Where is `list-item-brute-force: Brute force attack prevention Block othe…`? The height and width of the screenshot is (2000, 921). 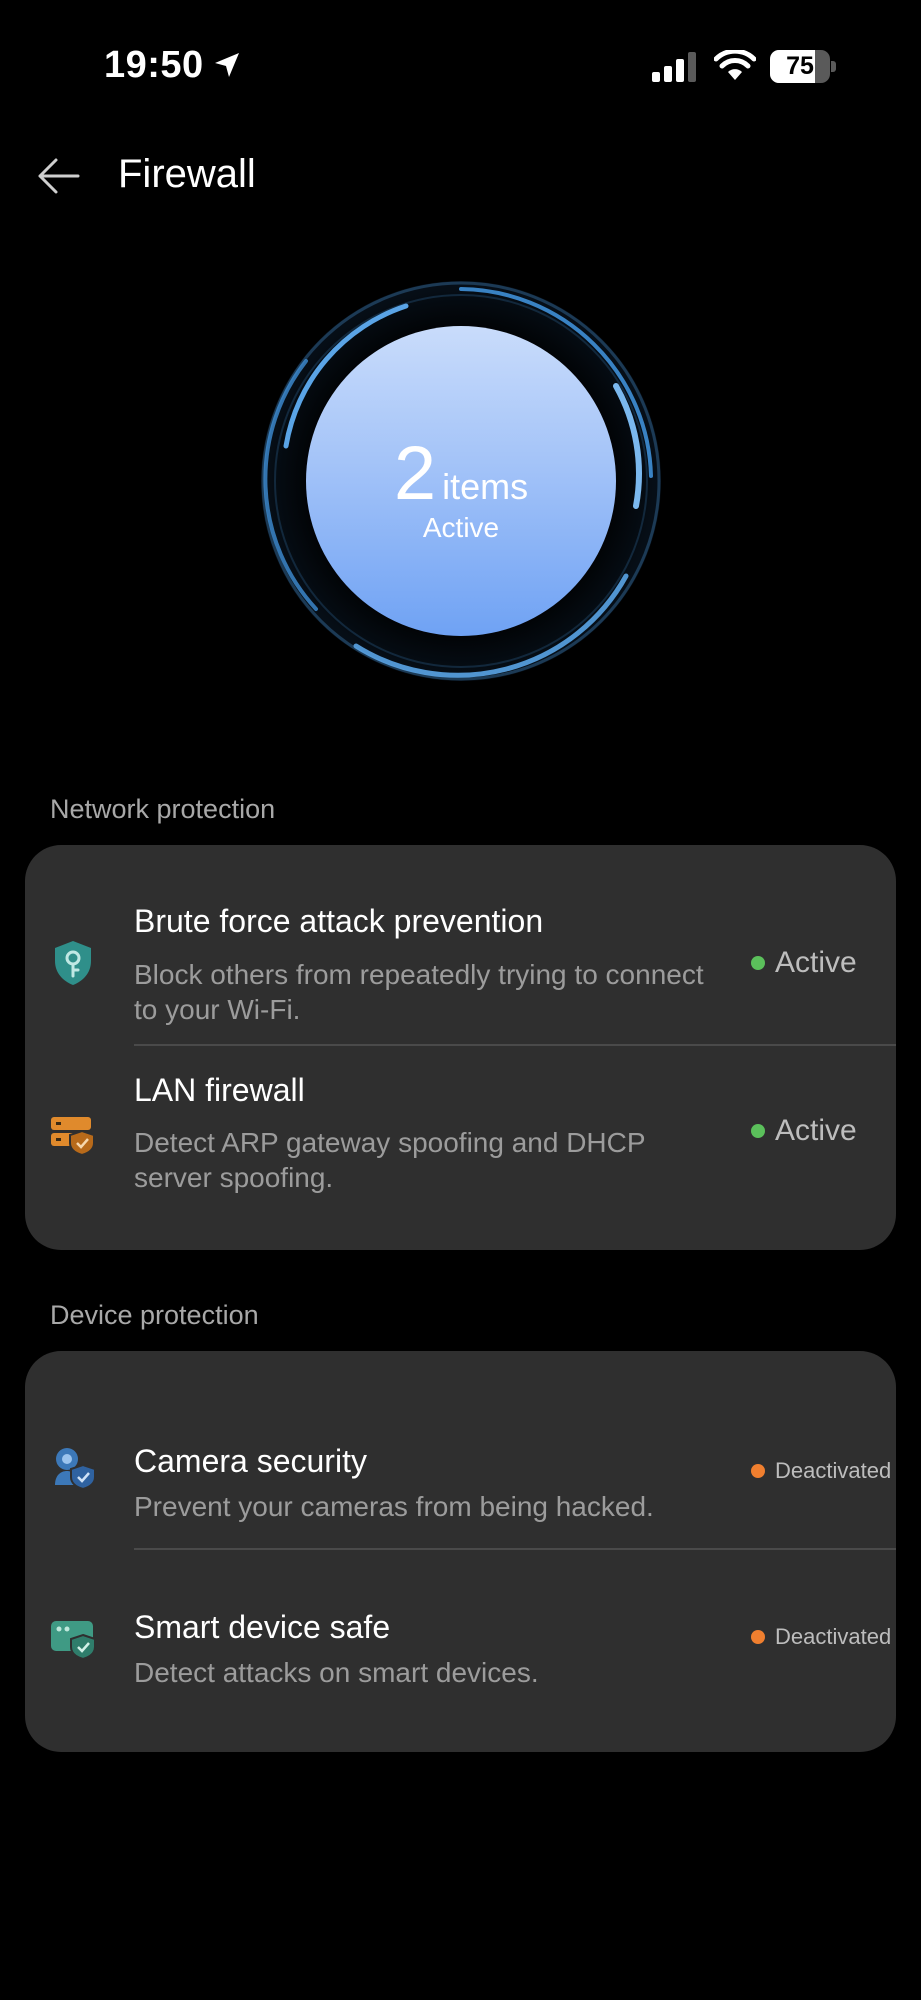
list-item-brute-force: Brute force attack prevention Block othe… is located at coordinates (460, 945).